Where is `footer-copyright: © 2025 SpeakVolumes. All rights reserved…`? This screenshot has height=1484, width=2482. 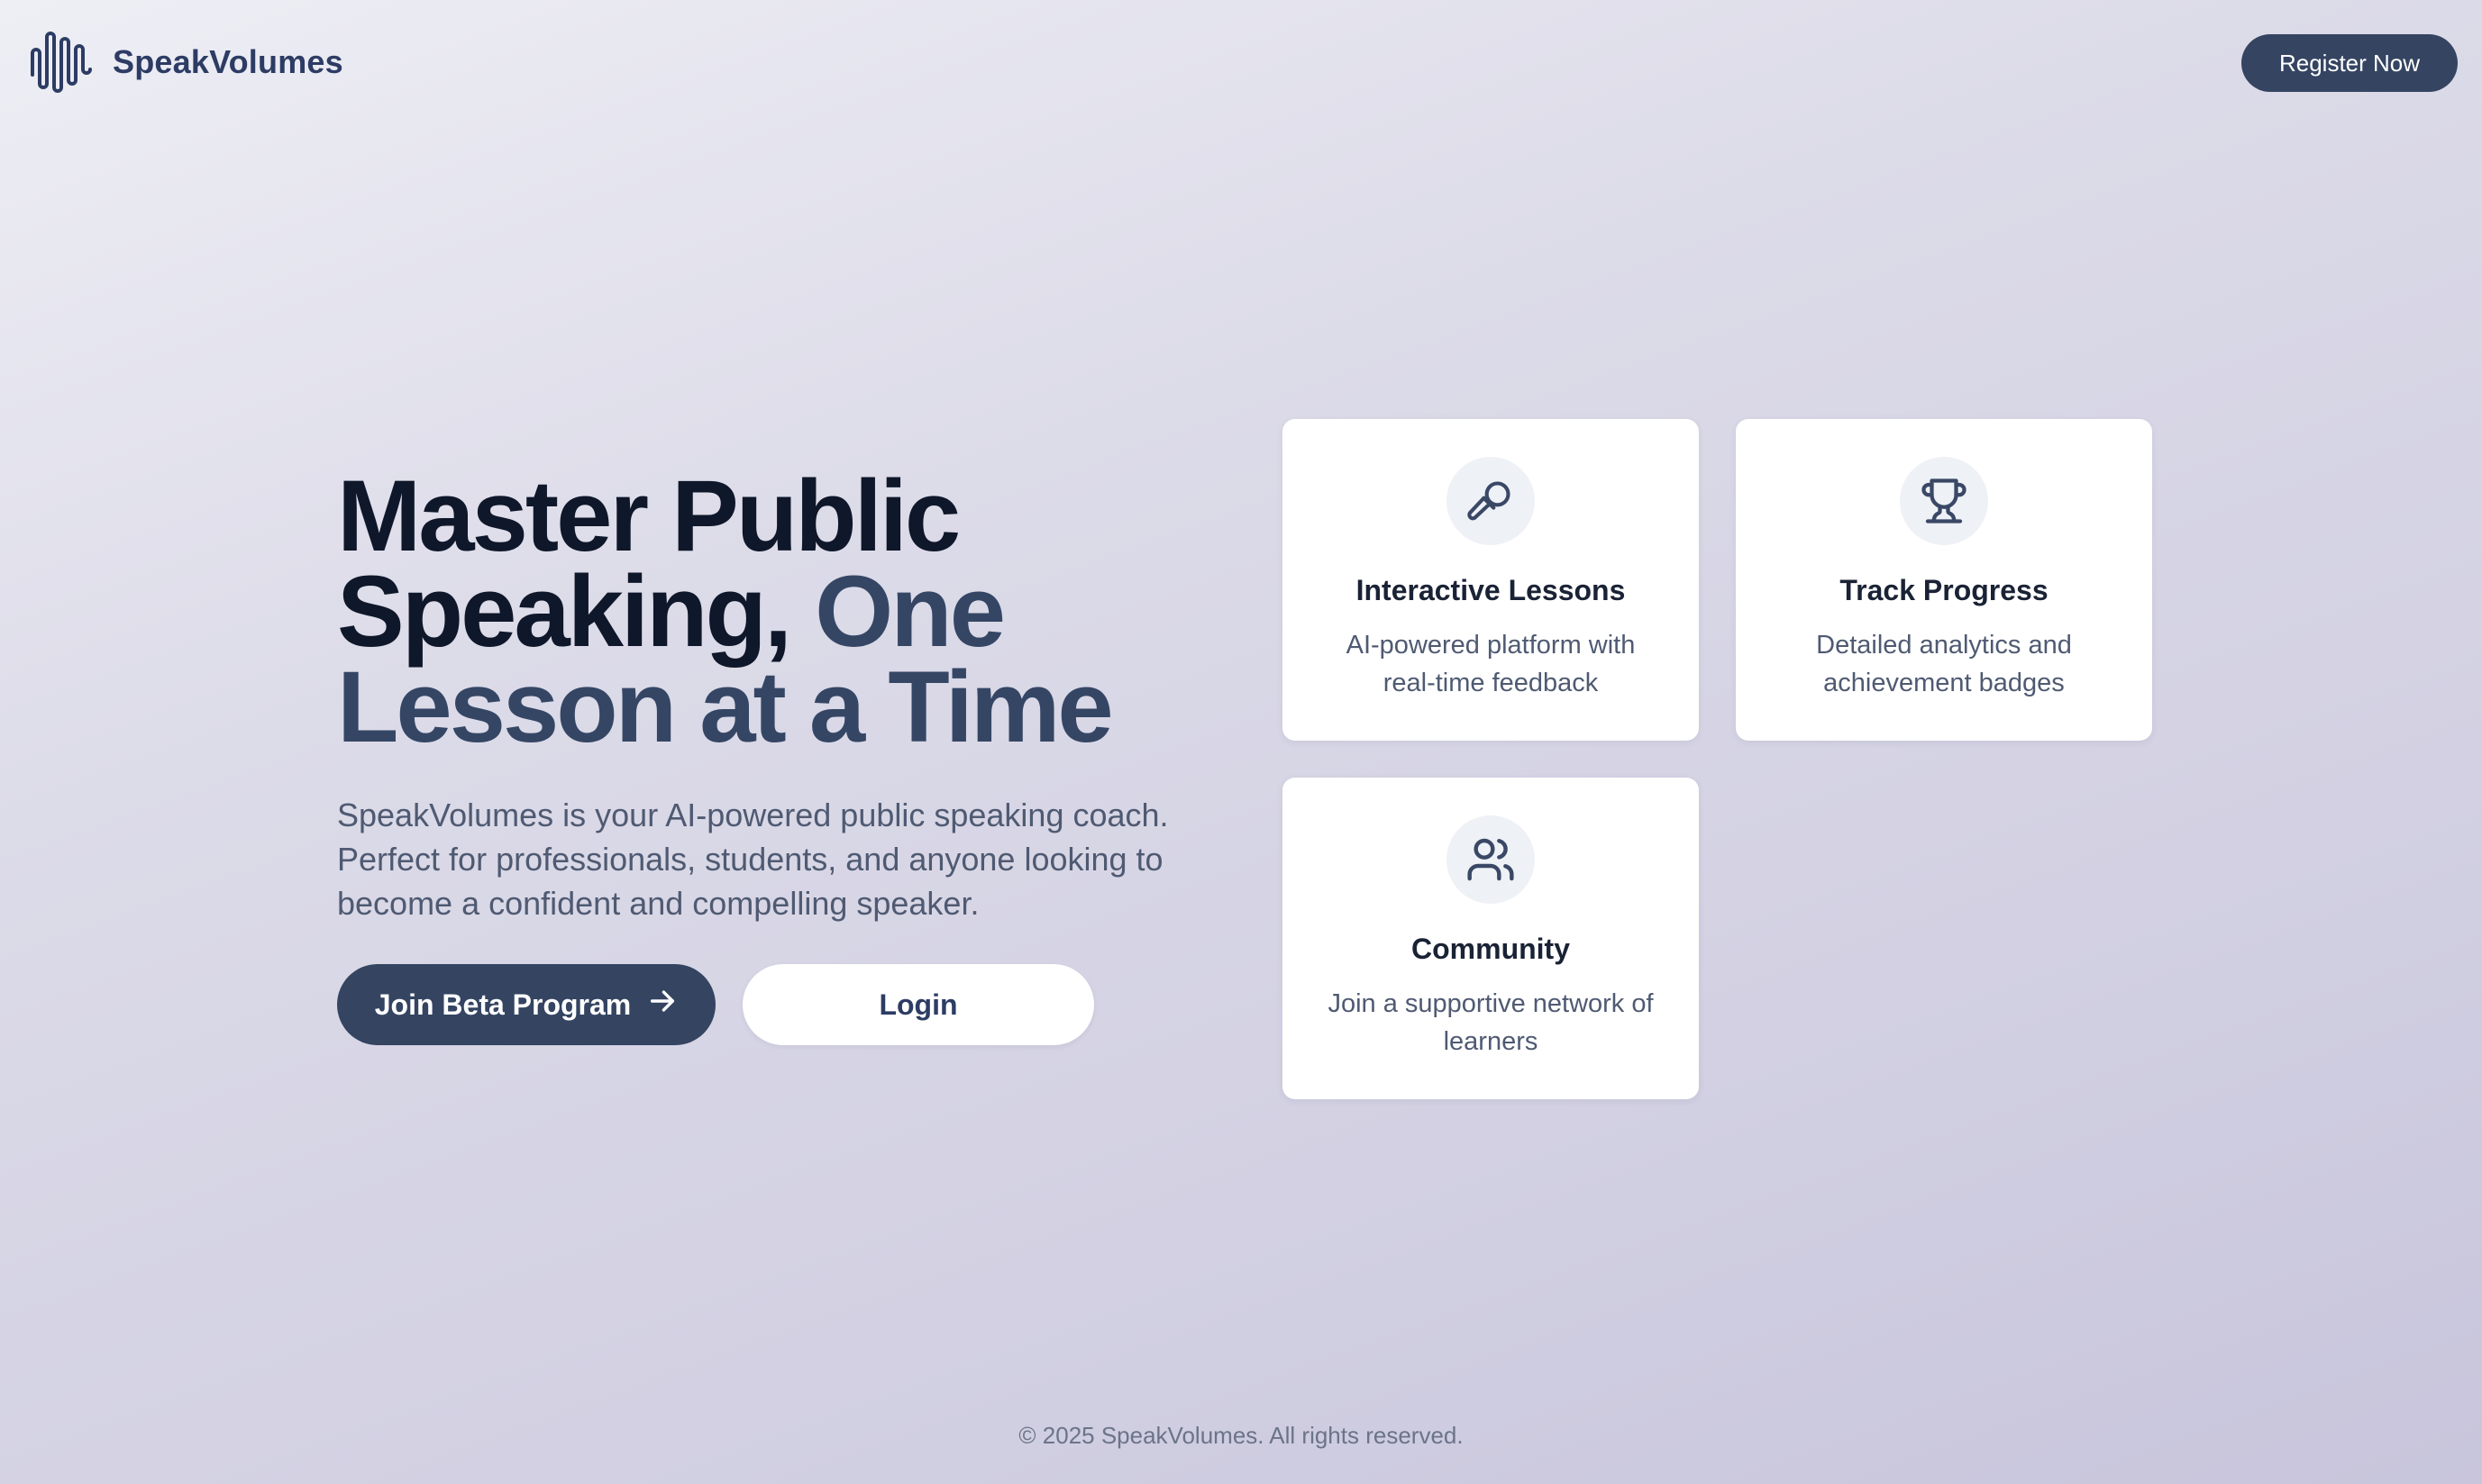
footer-copyright: © 2025 SpeakVolumes. All rights reserved… is located at coordinates (1241, 1435).